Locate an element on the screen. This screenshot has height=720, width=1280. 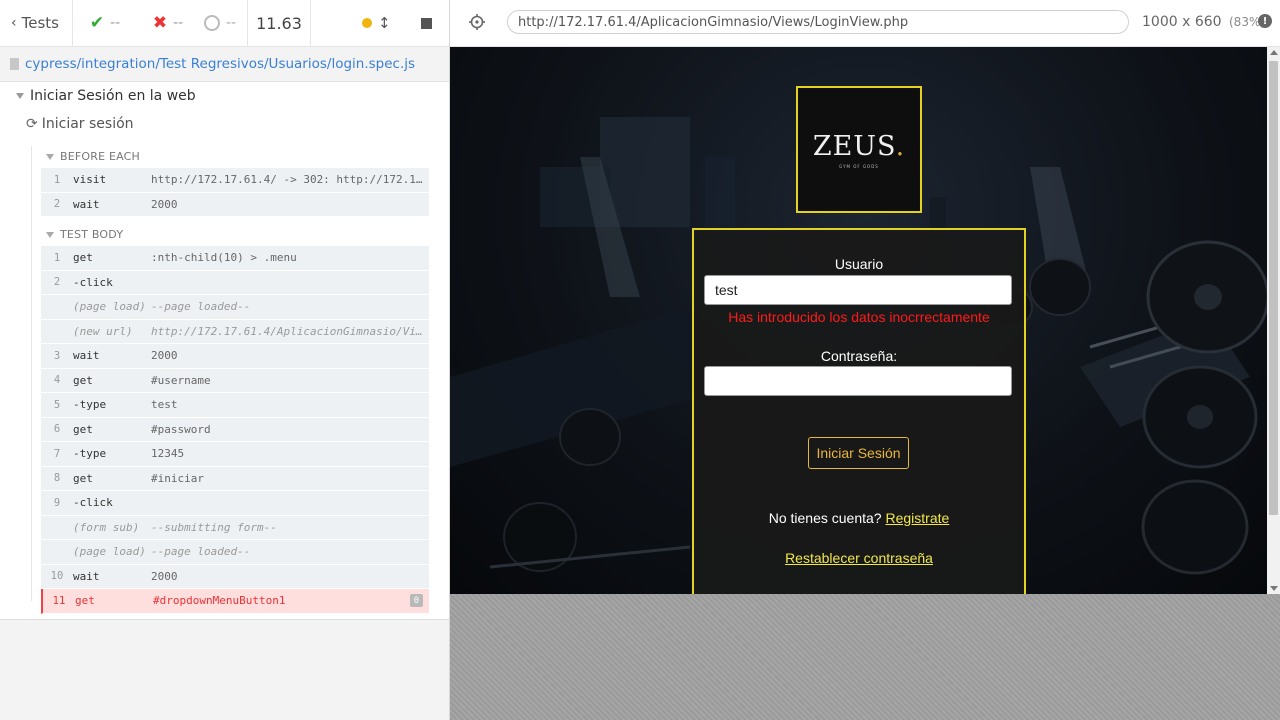
password-input is located at coordinates (858, 381).